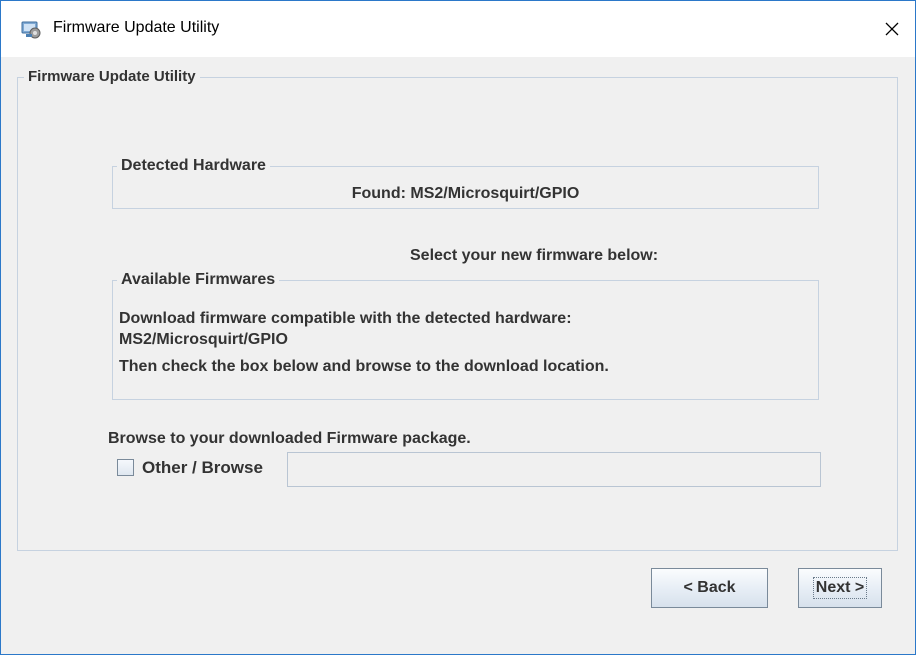  I want to click on close-button, so click(892, 29).